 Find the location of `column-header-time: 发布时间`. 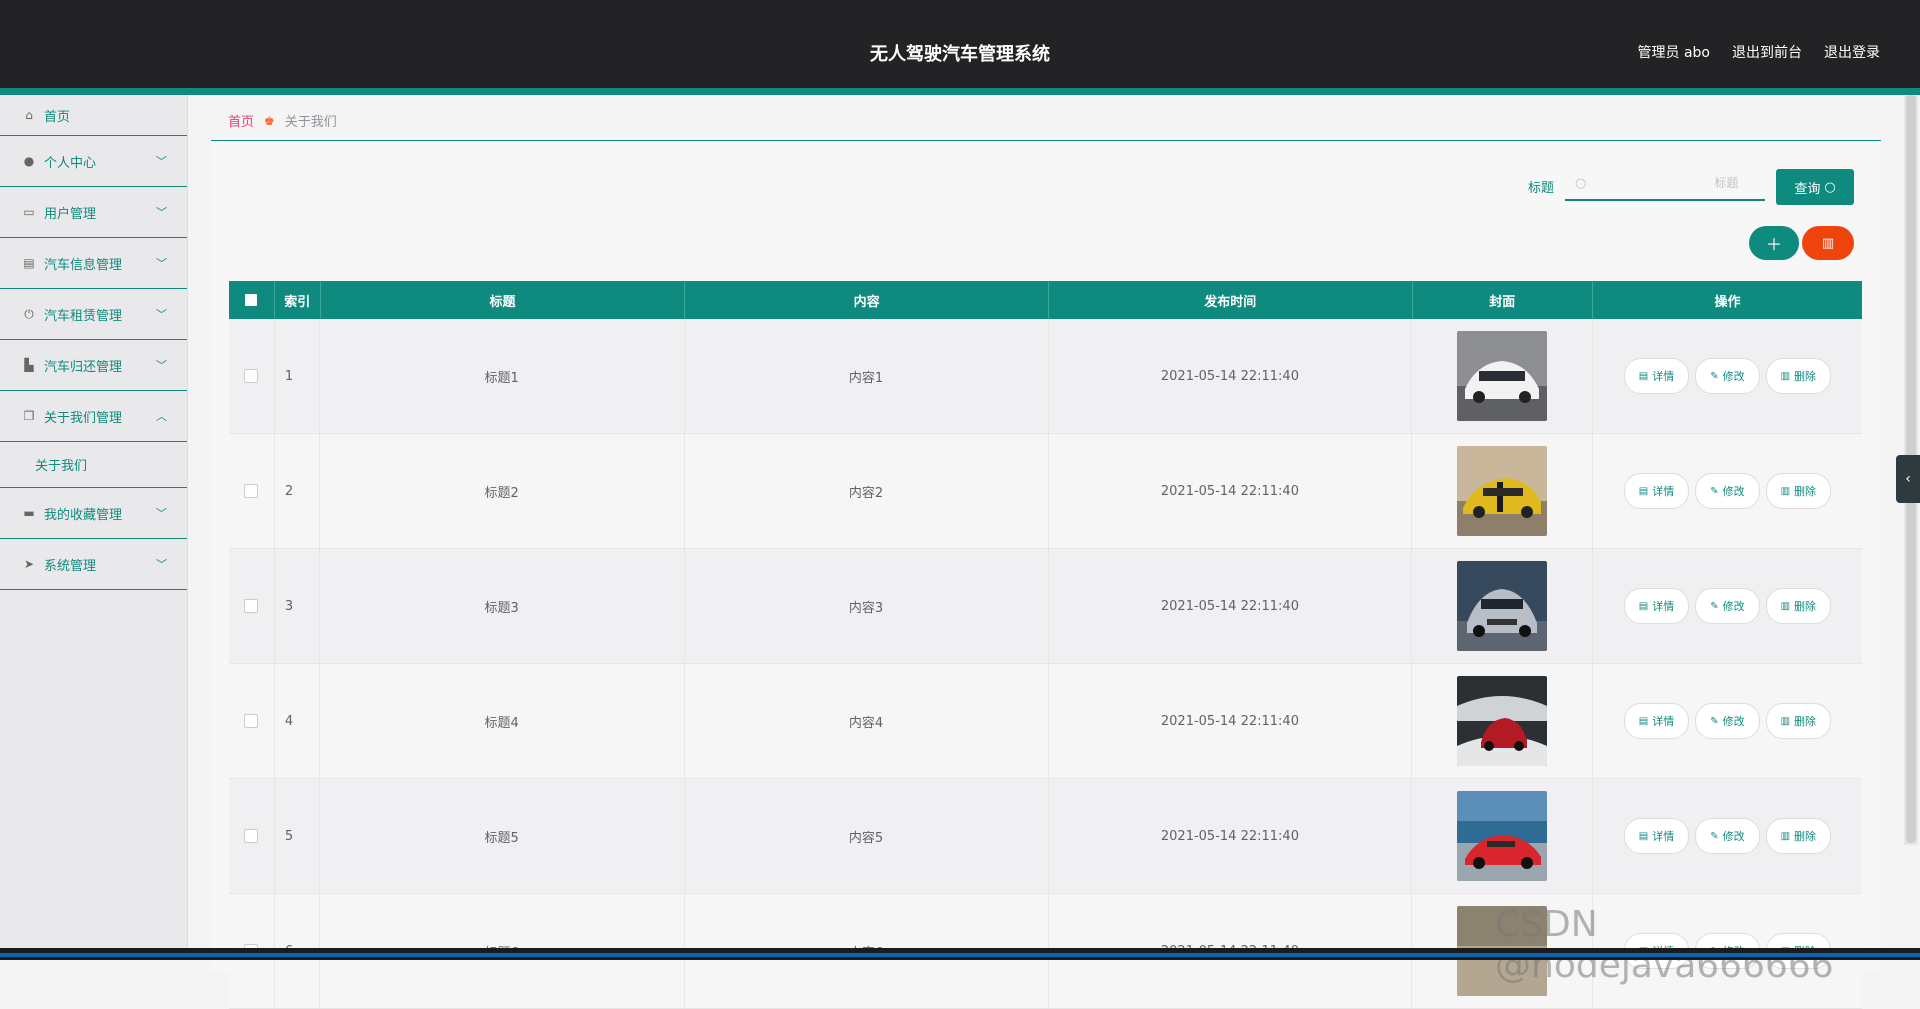

column-header-time: 发布时间 is located at coordinates (1231, 300).